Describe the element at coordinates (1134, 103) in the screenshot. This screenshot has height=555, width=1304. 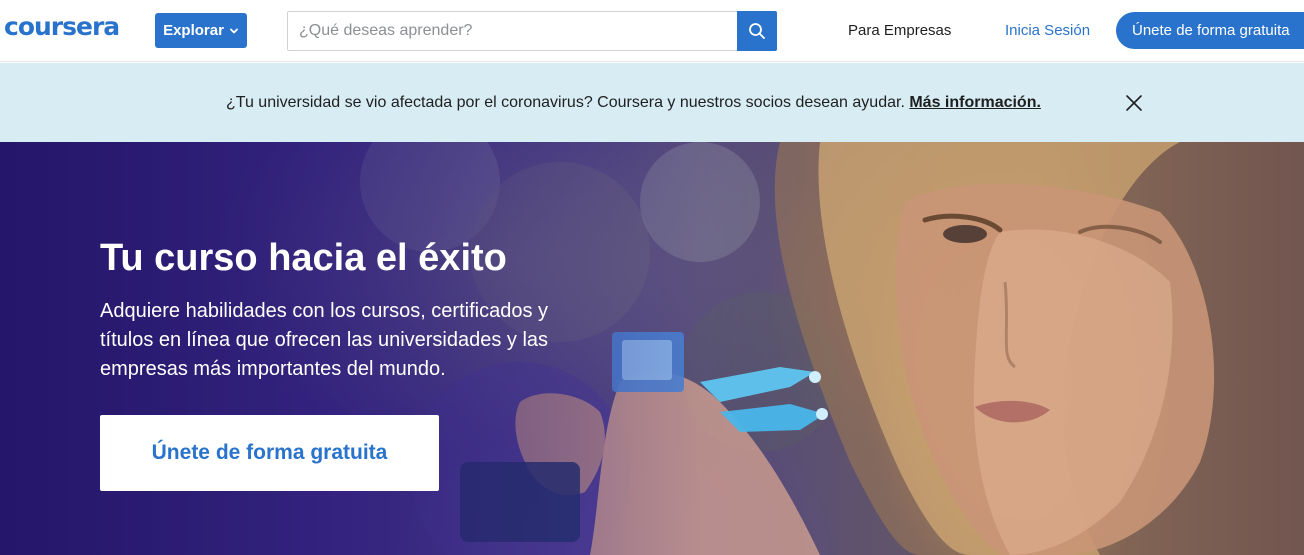
I see `close-icon` at that location.